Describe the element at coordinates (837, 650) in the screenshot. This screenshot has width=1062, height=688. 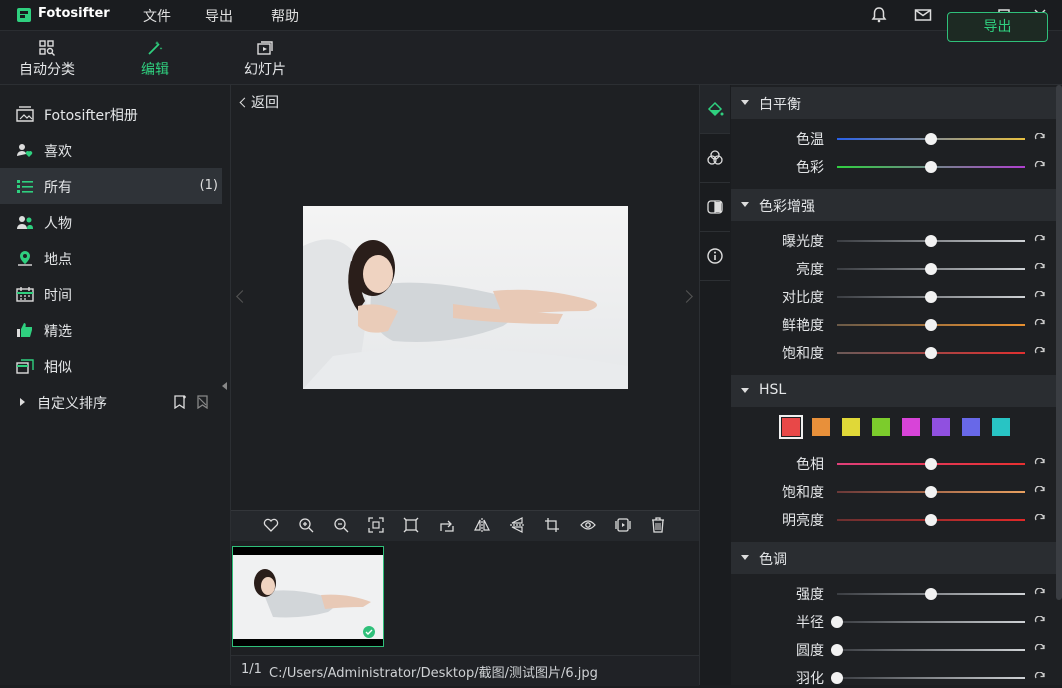
I see `roundness-slider-handle` at that location.